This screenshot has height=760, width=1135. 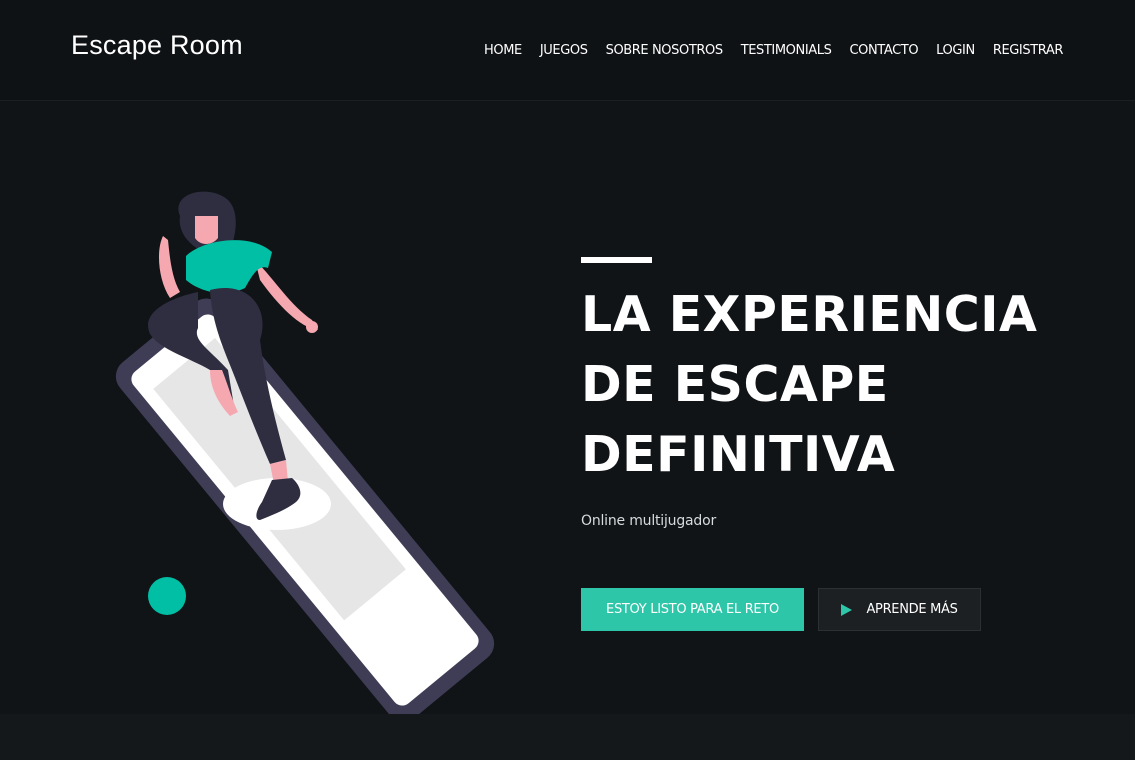 I want to click on accent-line, so click(x=616, y=260).